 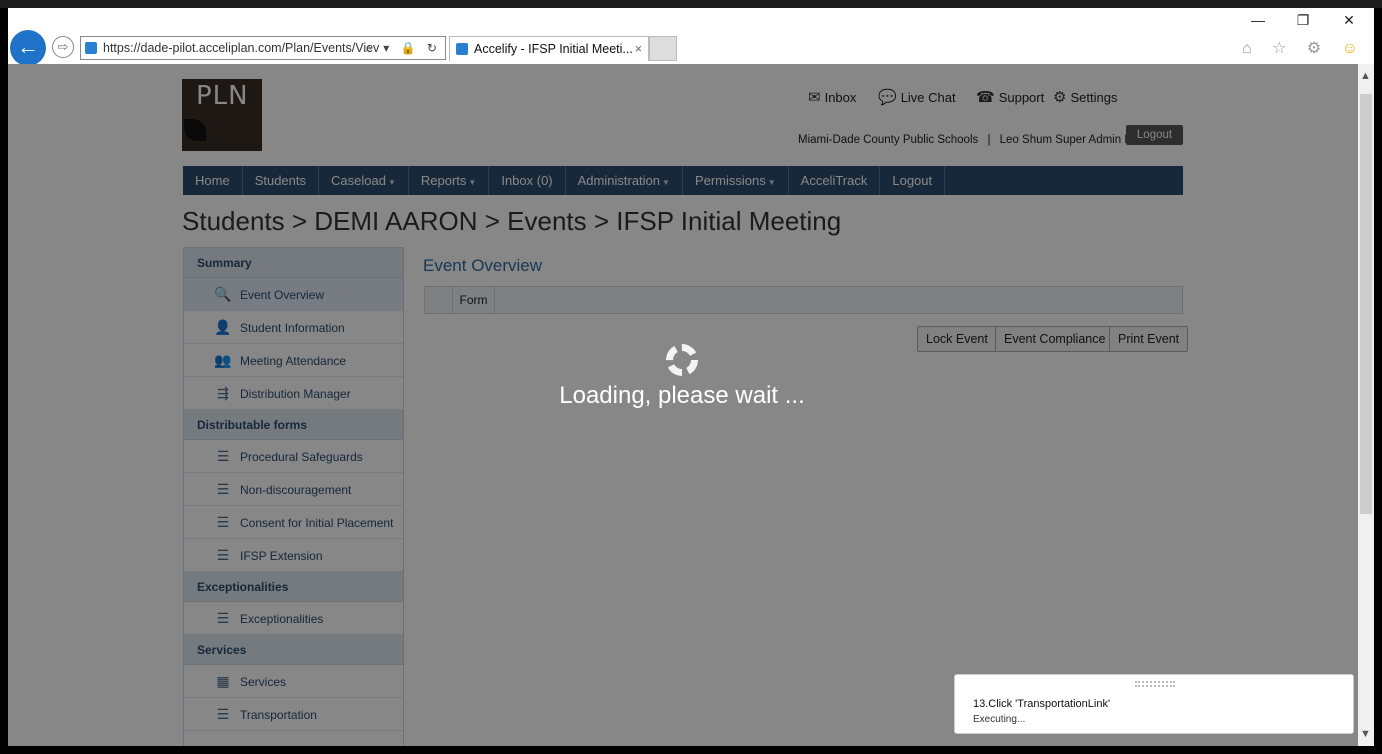 What do you see at coordinates (462, 49) in the screenshot?
I see `tab-favicon-icon` at bounding box center [462, 49].